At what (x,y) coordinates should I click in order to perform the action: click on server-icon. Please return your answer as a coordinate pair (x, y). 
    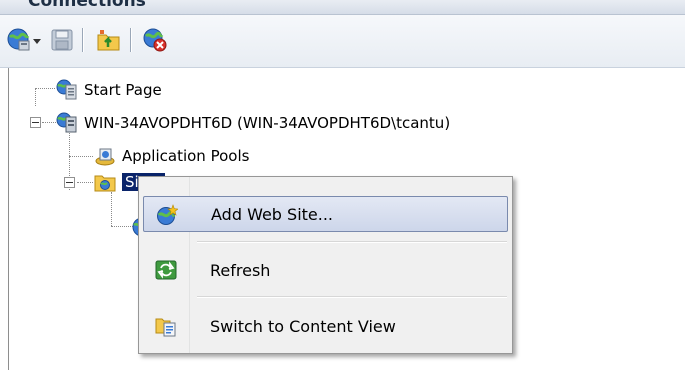
    Looking at the image, I should click on (66, 122).